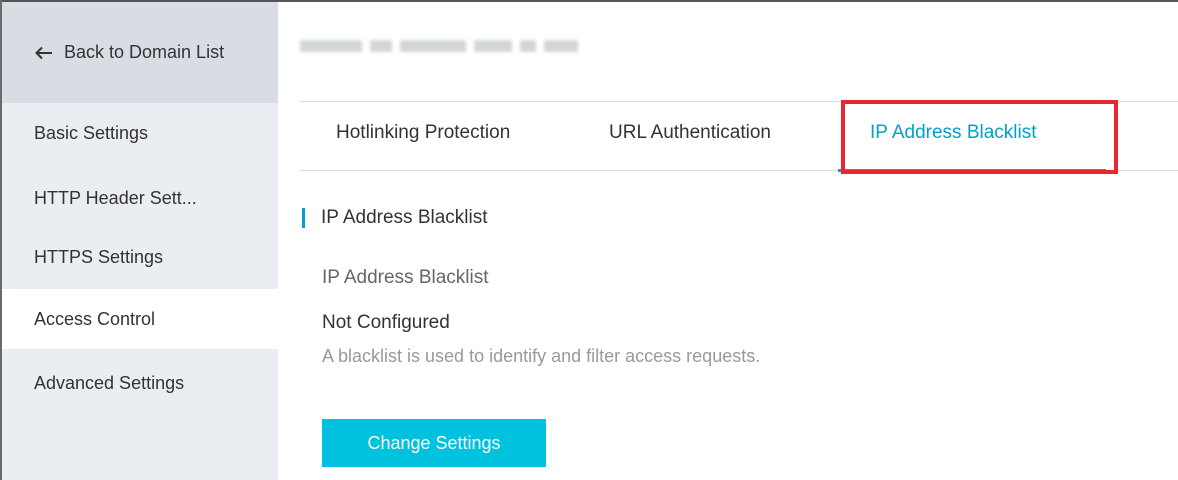 The width and height of the screenshot is (1178, 480). Describe the element at coordinates (91, 132) in the screenshot. I see `sidebar-item-label: Basic Settings` at that location.